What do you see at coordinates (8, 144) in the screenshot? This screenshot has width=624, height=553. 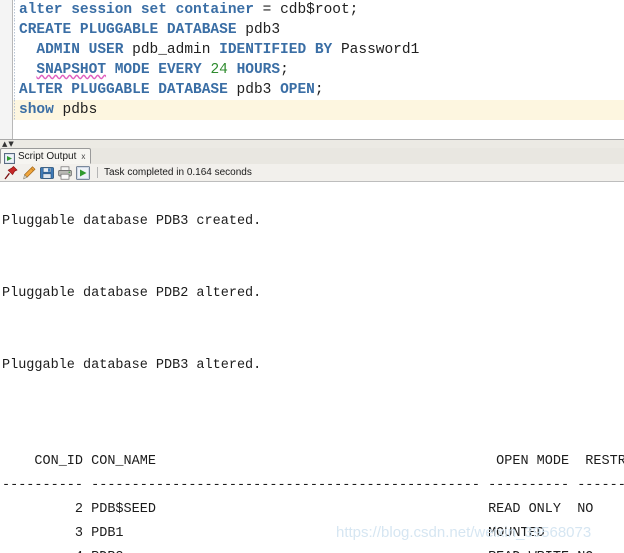 I see `splitter-arrows-icon: ▲▼` at bounding box center [8, 144].